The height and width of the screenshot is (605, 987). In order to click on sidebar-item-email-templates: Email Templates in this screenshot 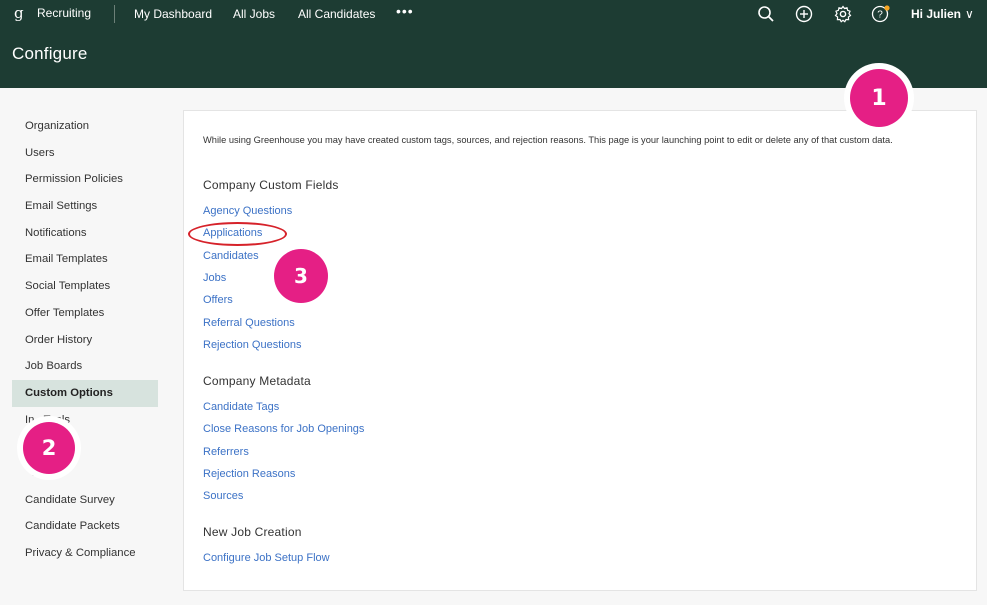, I will do `click(85, 259)`.